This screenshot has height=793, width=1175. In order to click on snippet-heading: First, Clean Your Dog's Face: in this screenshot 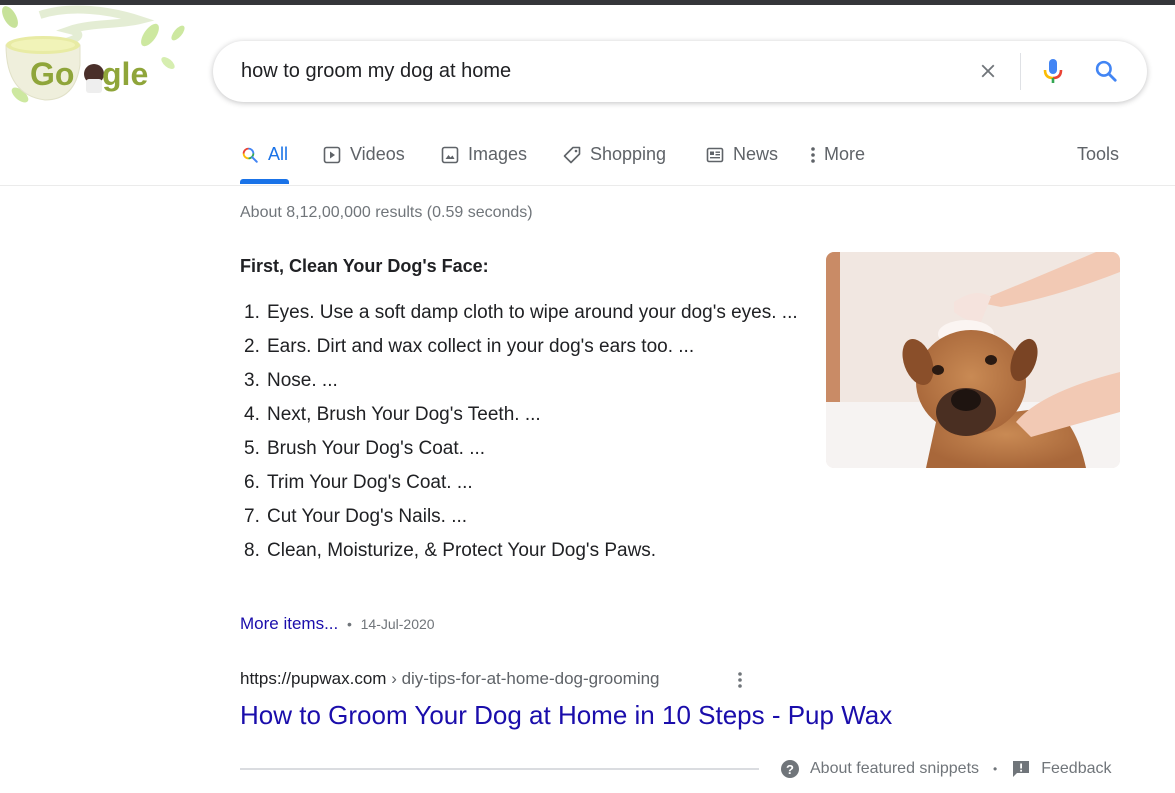, I will do `click(364, 266)`.